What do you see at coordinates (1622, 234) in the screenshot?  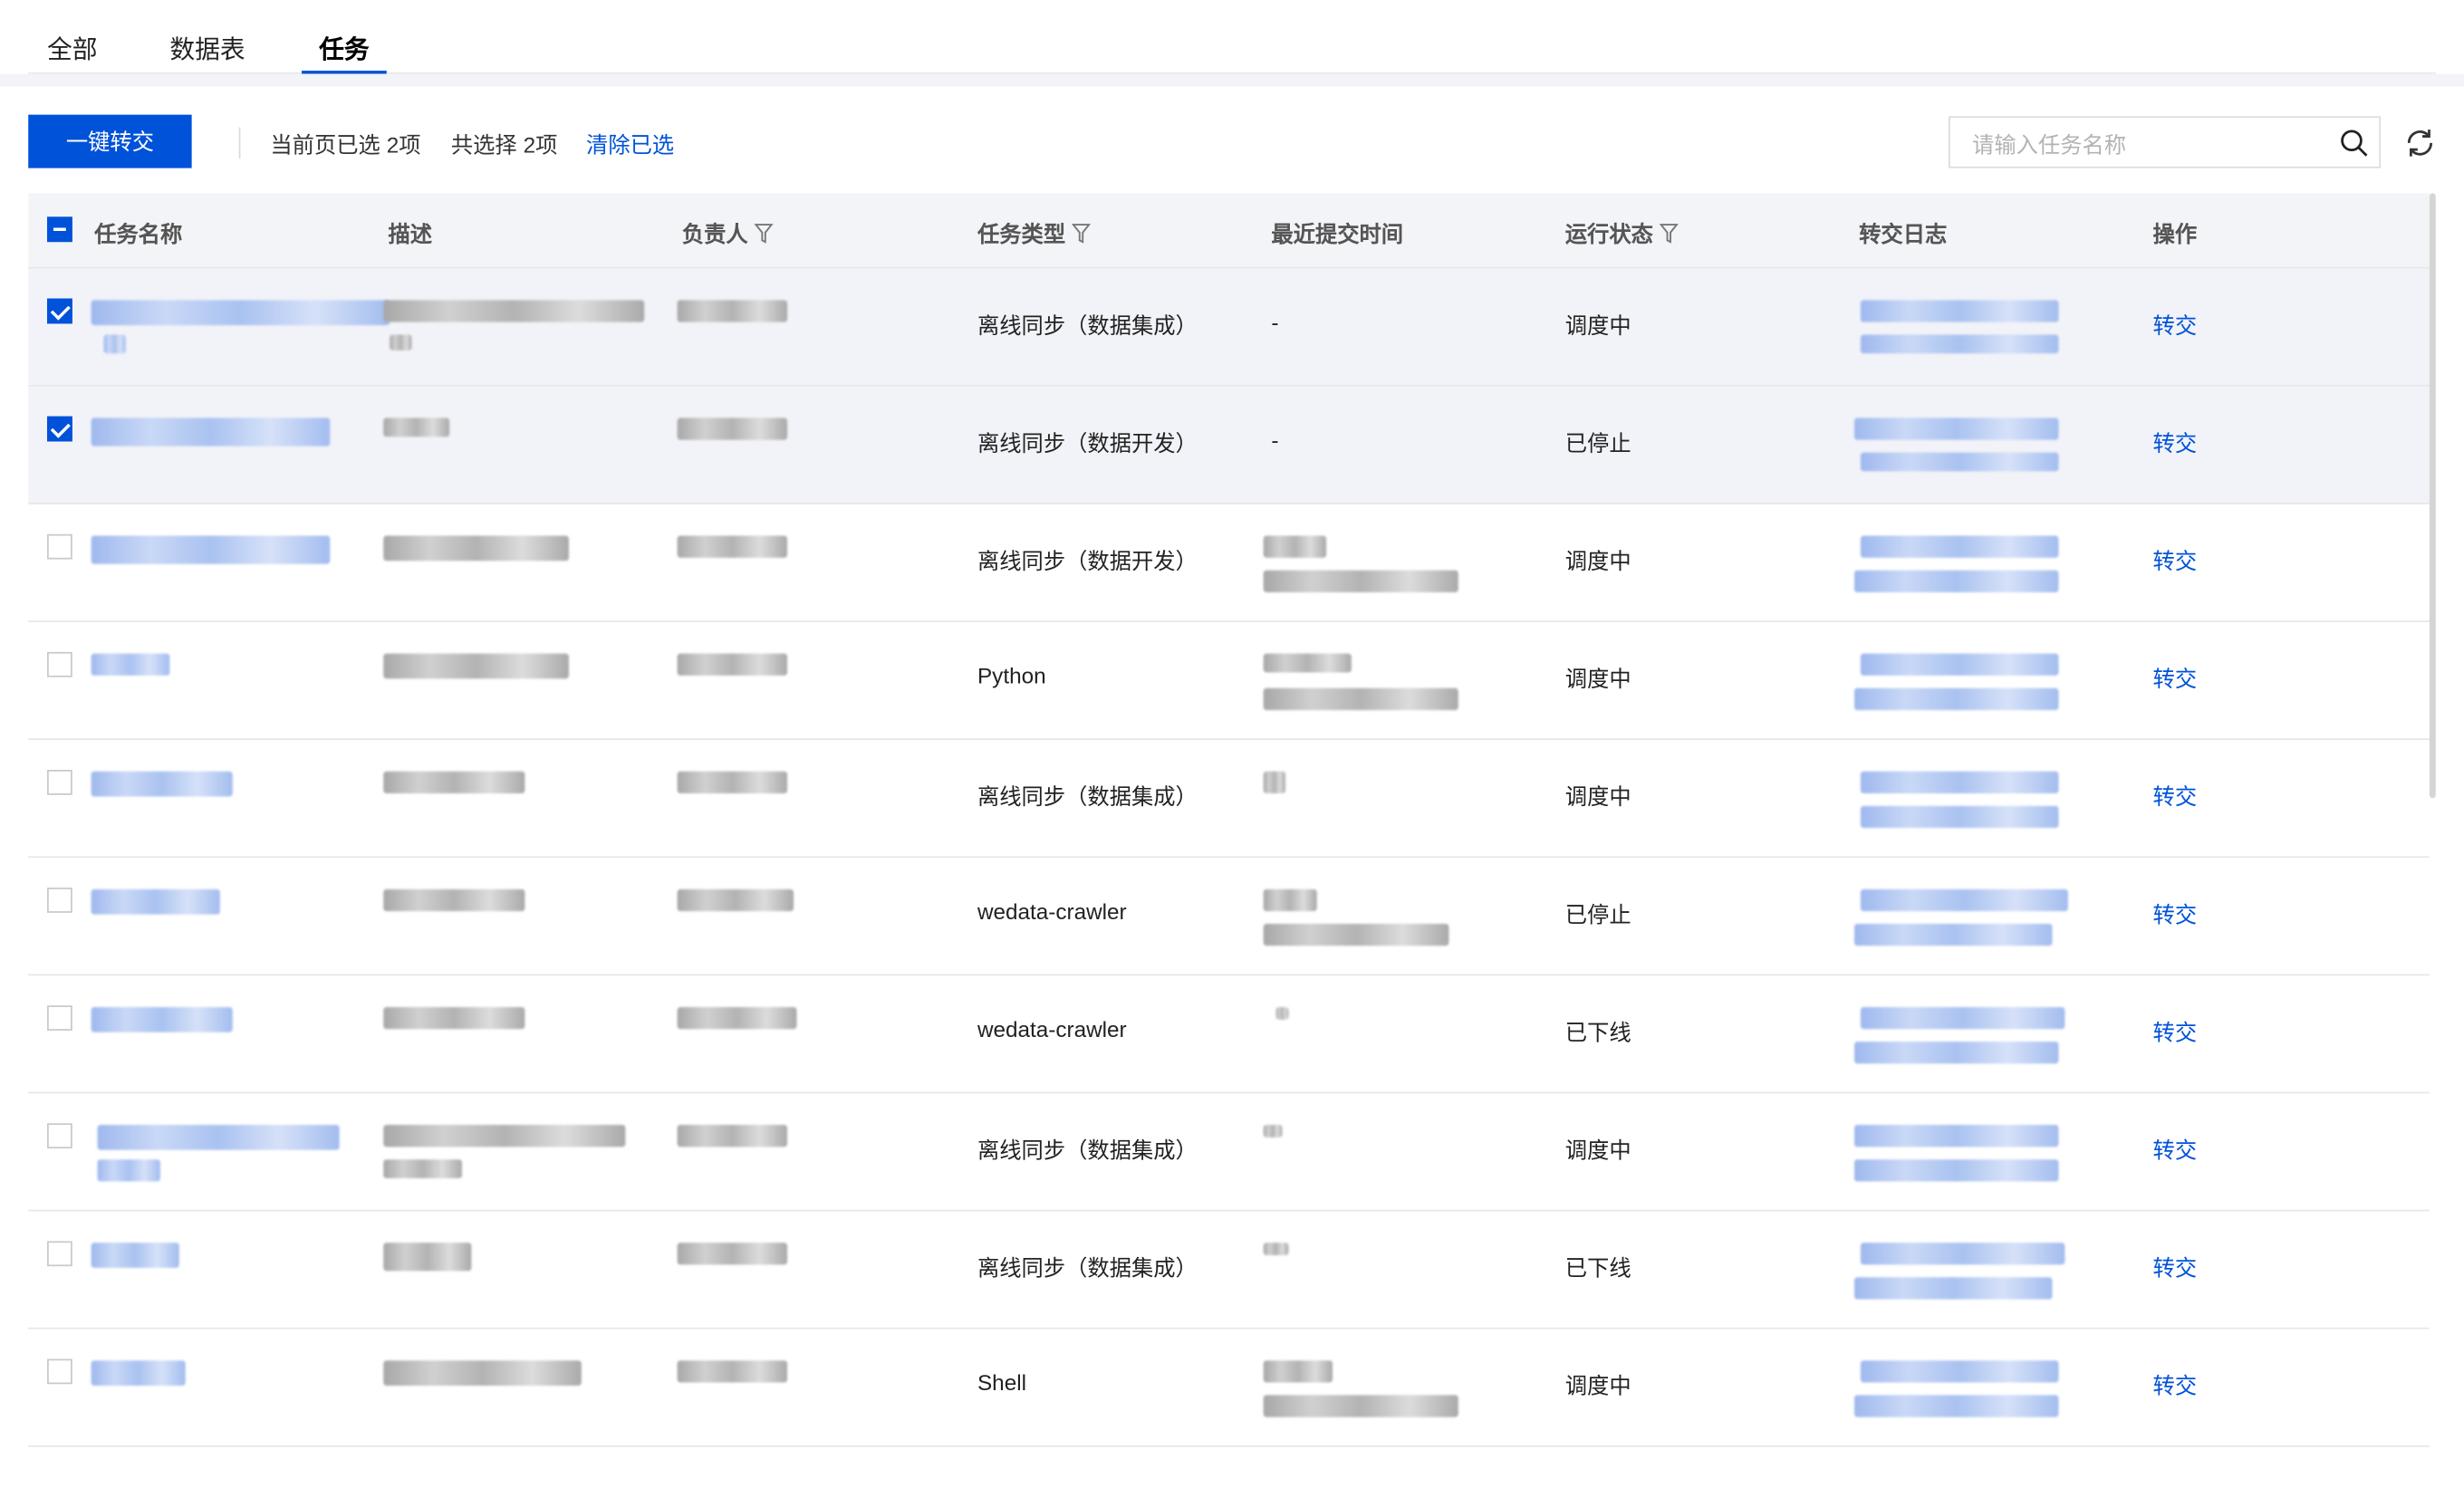 I see `col-run-status: 运行状态` at bounding box center [1622, 234].